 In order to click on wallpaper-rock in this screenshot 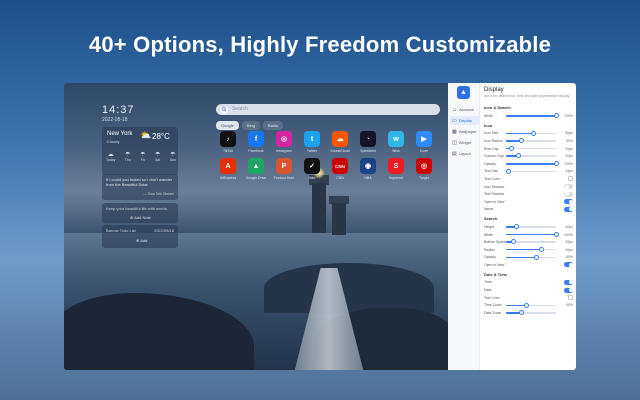, I will do `click(349, 288)`.